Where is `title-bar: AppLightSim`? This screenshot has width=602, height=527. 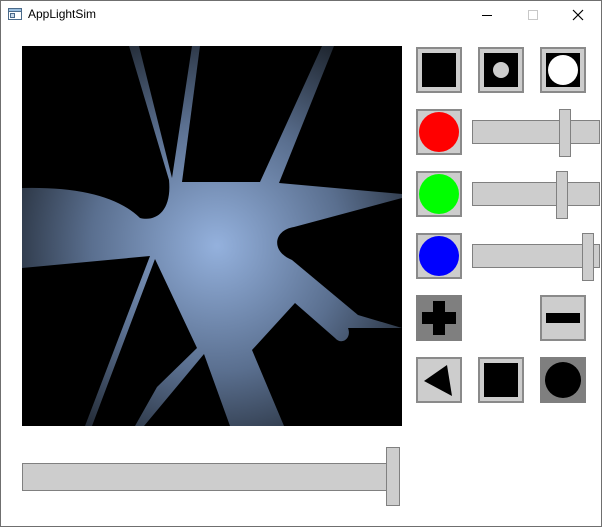 title-bar: AppLightSim is located at coordinates (301, 14).